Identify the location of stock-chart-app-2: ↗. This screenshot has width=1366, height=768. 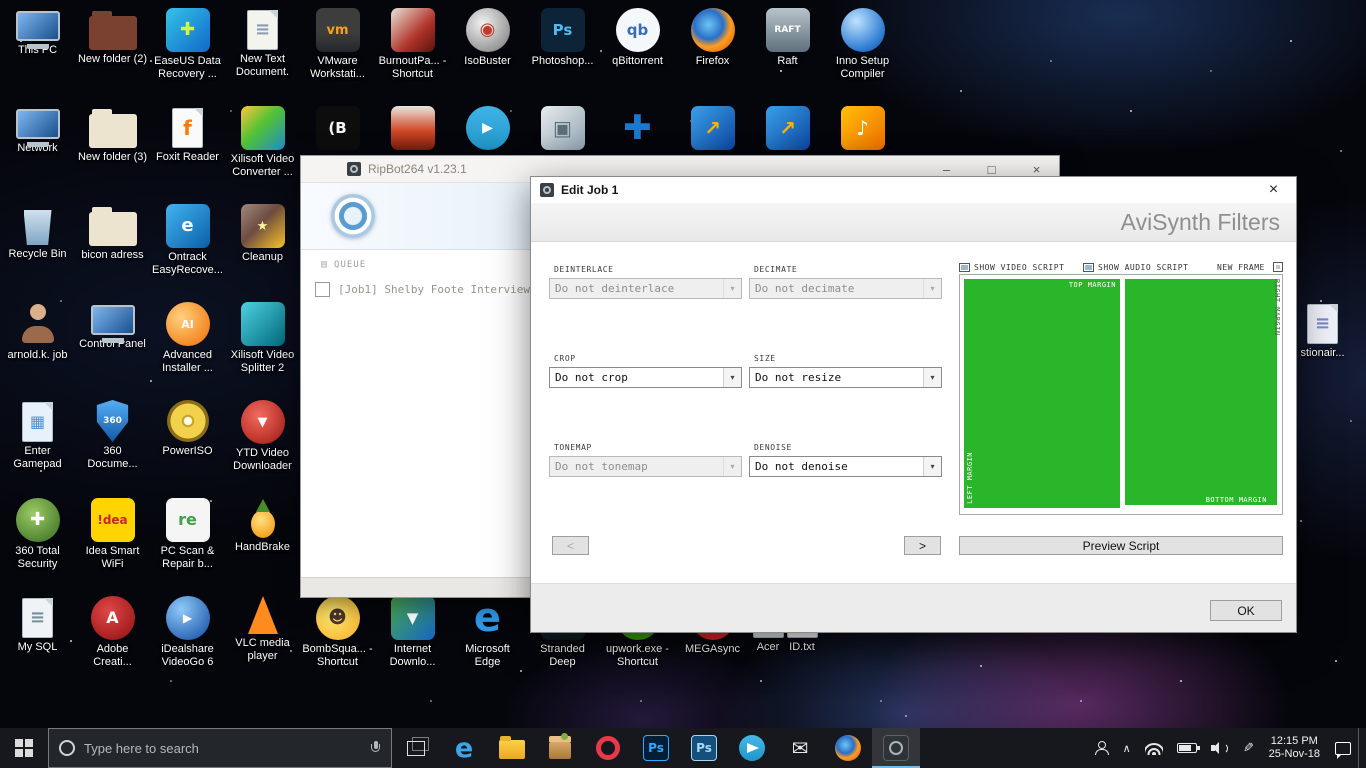
(787, 126).